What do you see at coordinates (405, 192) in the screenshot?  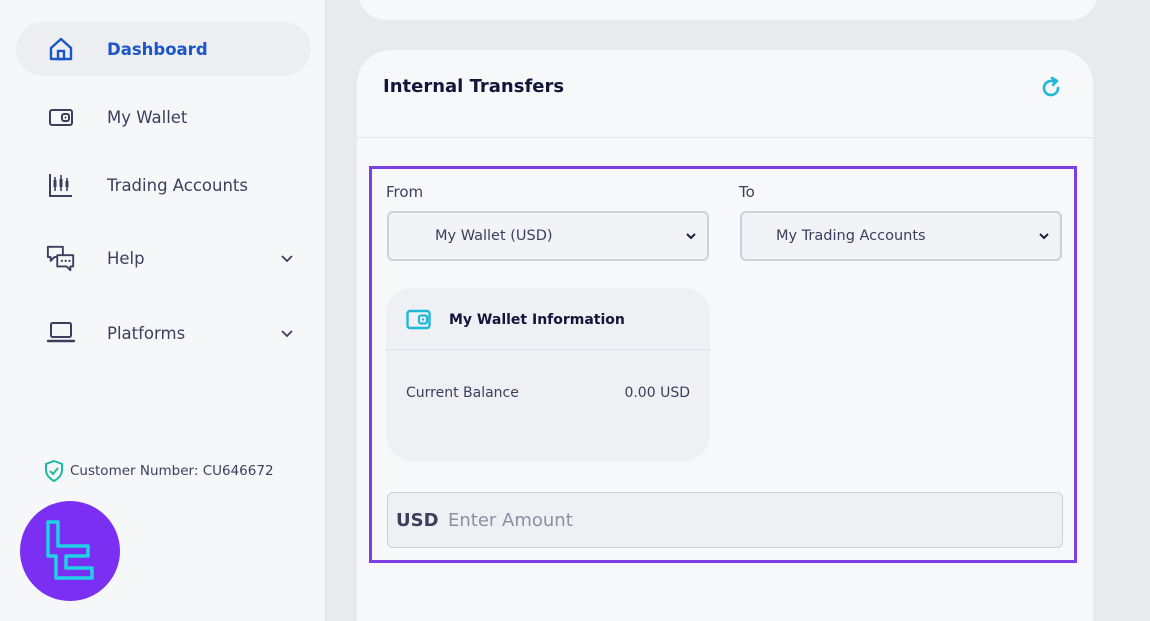 I see `from-label: From` at bounding box center [405, 192].